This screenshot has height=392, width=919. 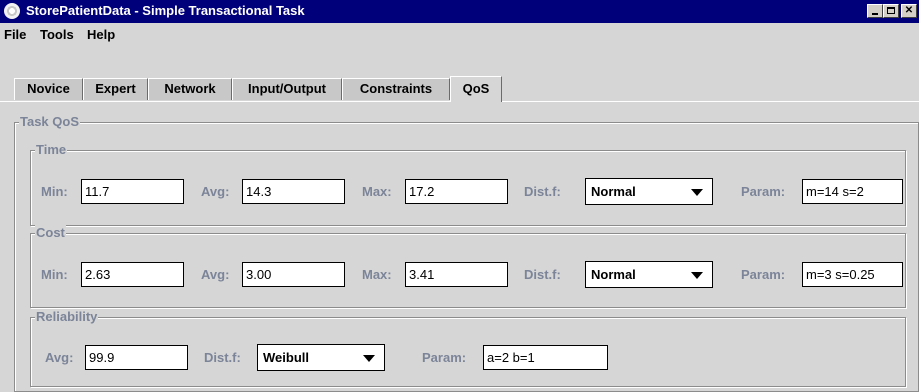 What do you see at coordinates (852, 191) in the screenshot?
I see `time-param-input: m=14 s=2` at bounding box center [852, 191].